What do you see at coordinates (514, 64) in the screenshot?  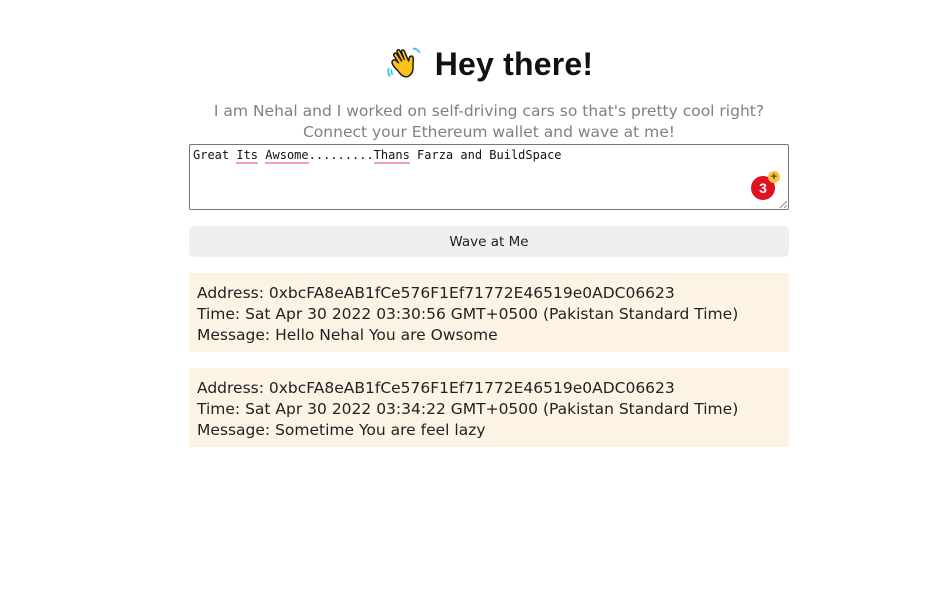 I see `page-title: Hey there!` at bounding box center [514, 64].